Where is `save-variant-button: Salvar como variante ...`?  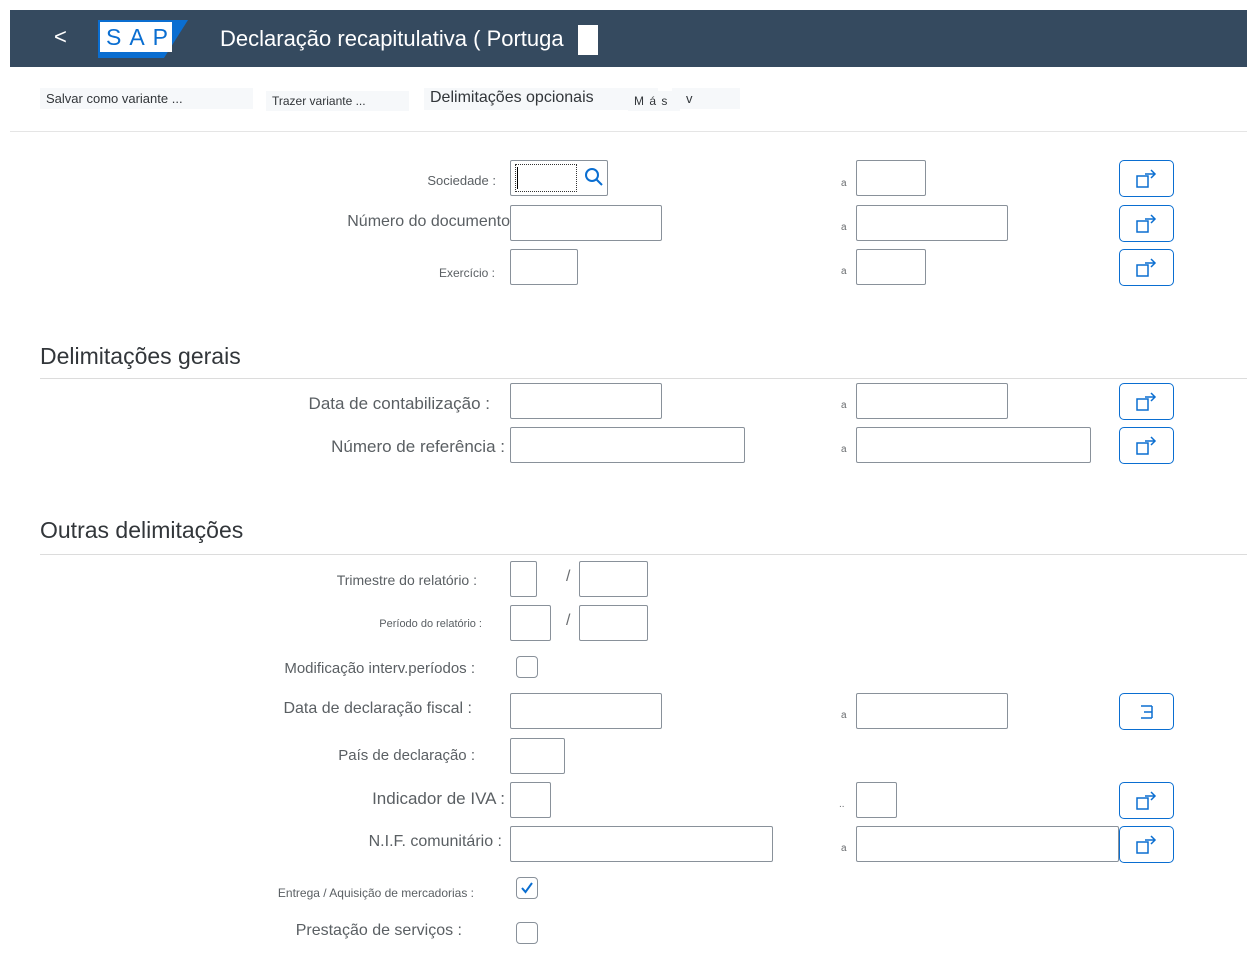
save-variant-button: Salvar como variante ... is located at coordinates (146, 98).